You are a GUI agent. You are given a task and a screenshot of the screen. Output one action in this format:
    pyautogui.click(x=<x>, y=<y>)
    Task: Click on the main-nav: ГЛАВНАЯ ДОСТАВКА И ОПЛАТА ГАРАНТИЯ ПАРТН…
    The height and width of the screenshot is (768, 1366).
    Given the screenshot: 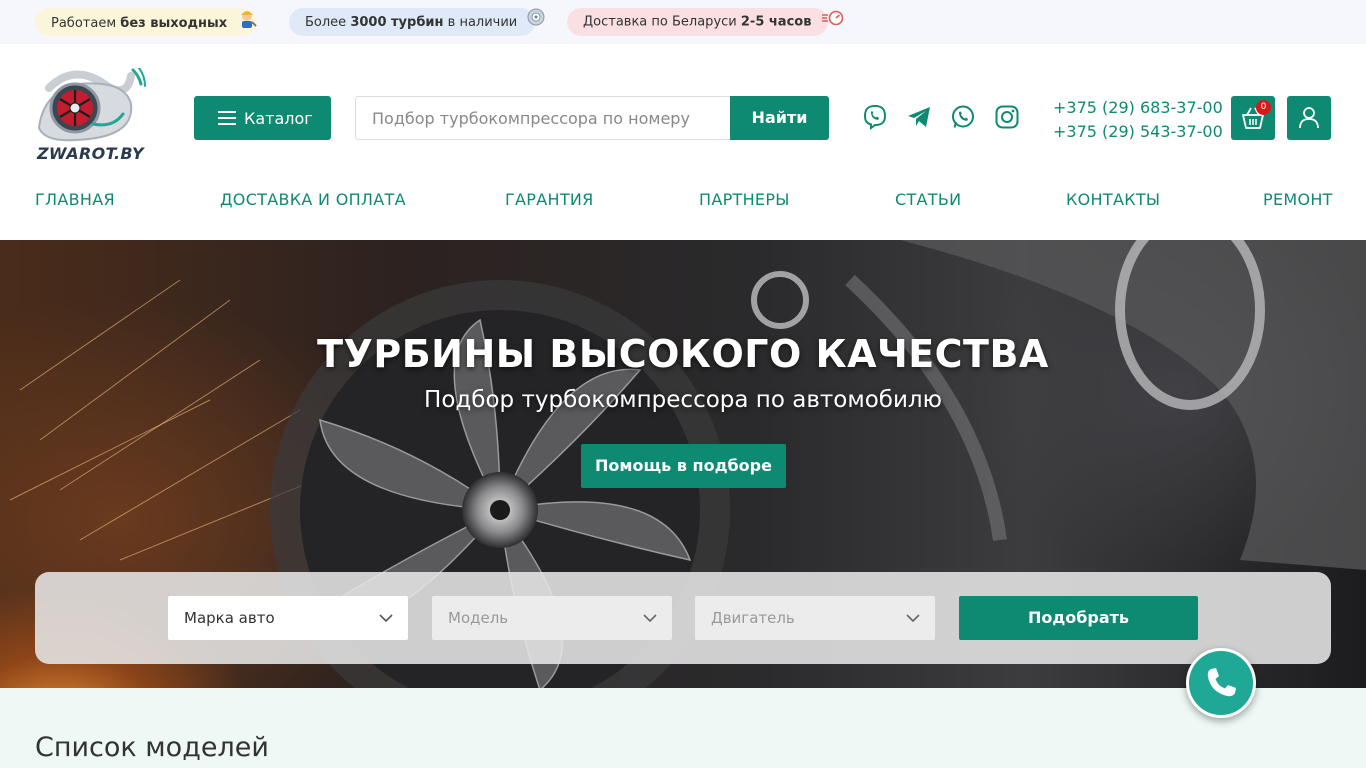 What is the action you would take?
    pyautogui.click(x=684, y=204)
    